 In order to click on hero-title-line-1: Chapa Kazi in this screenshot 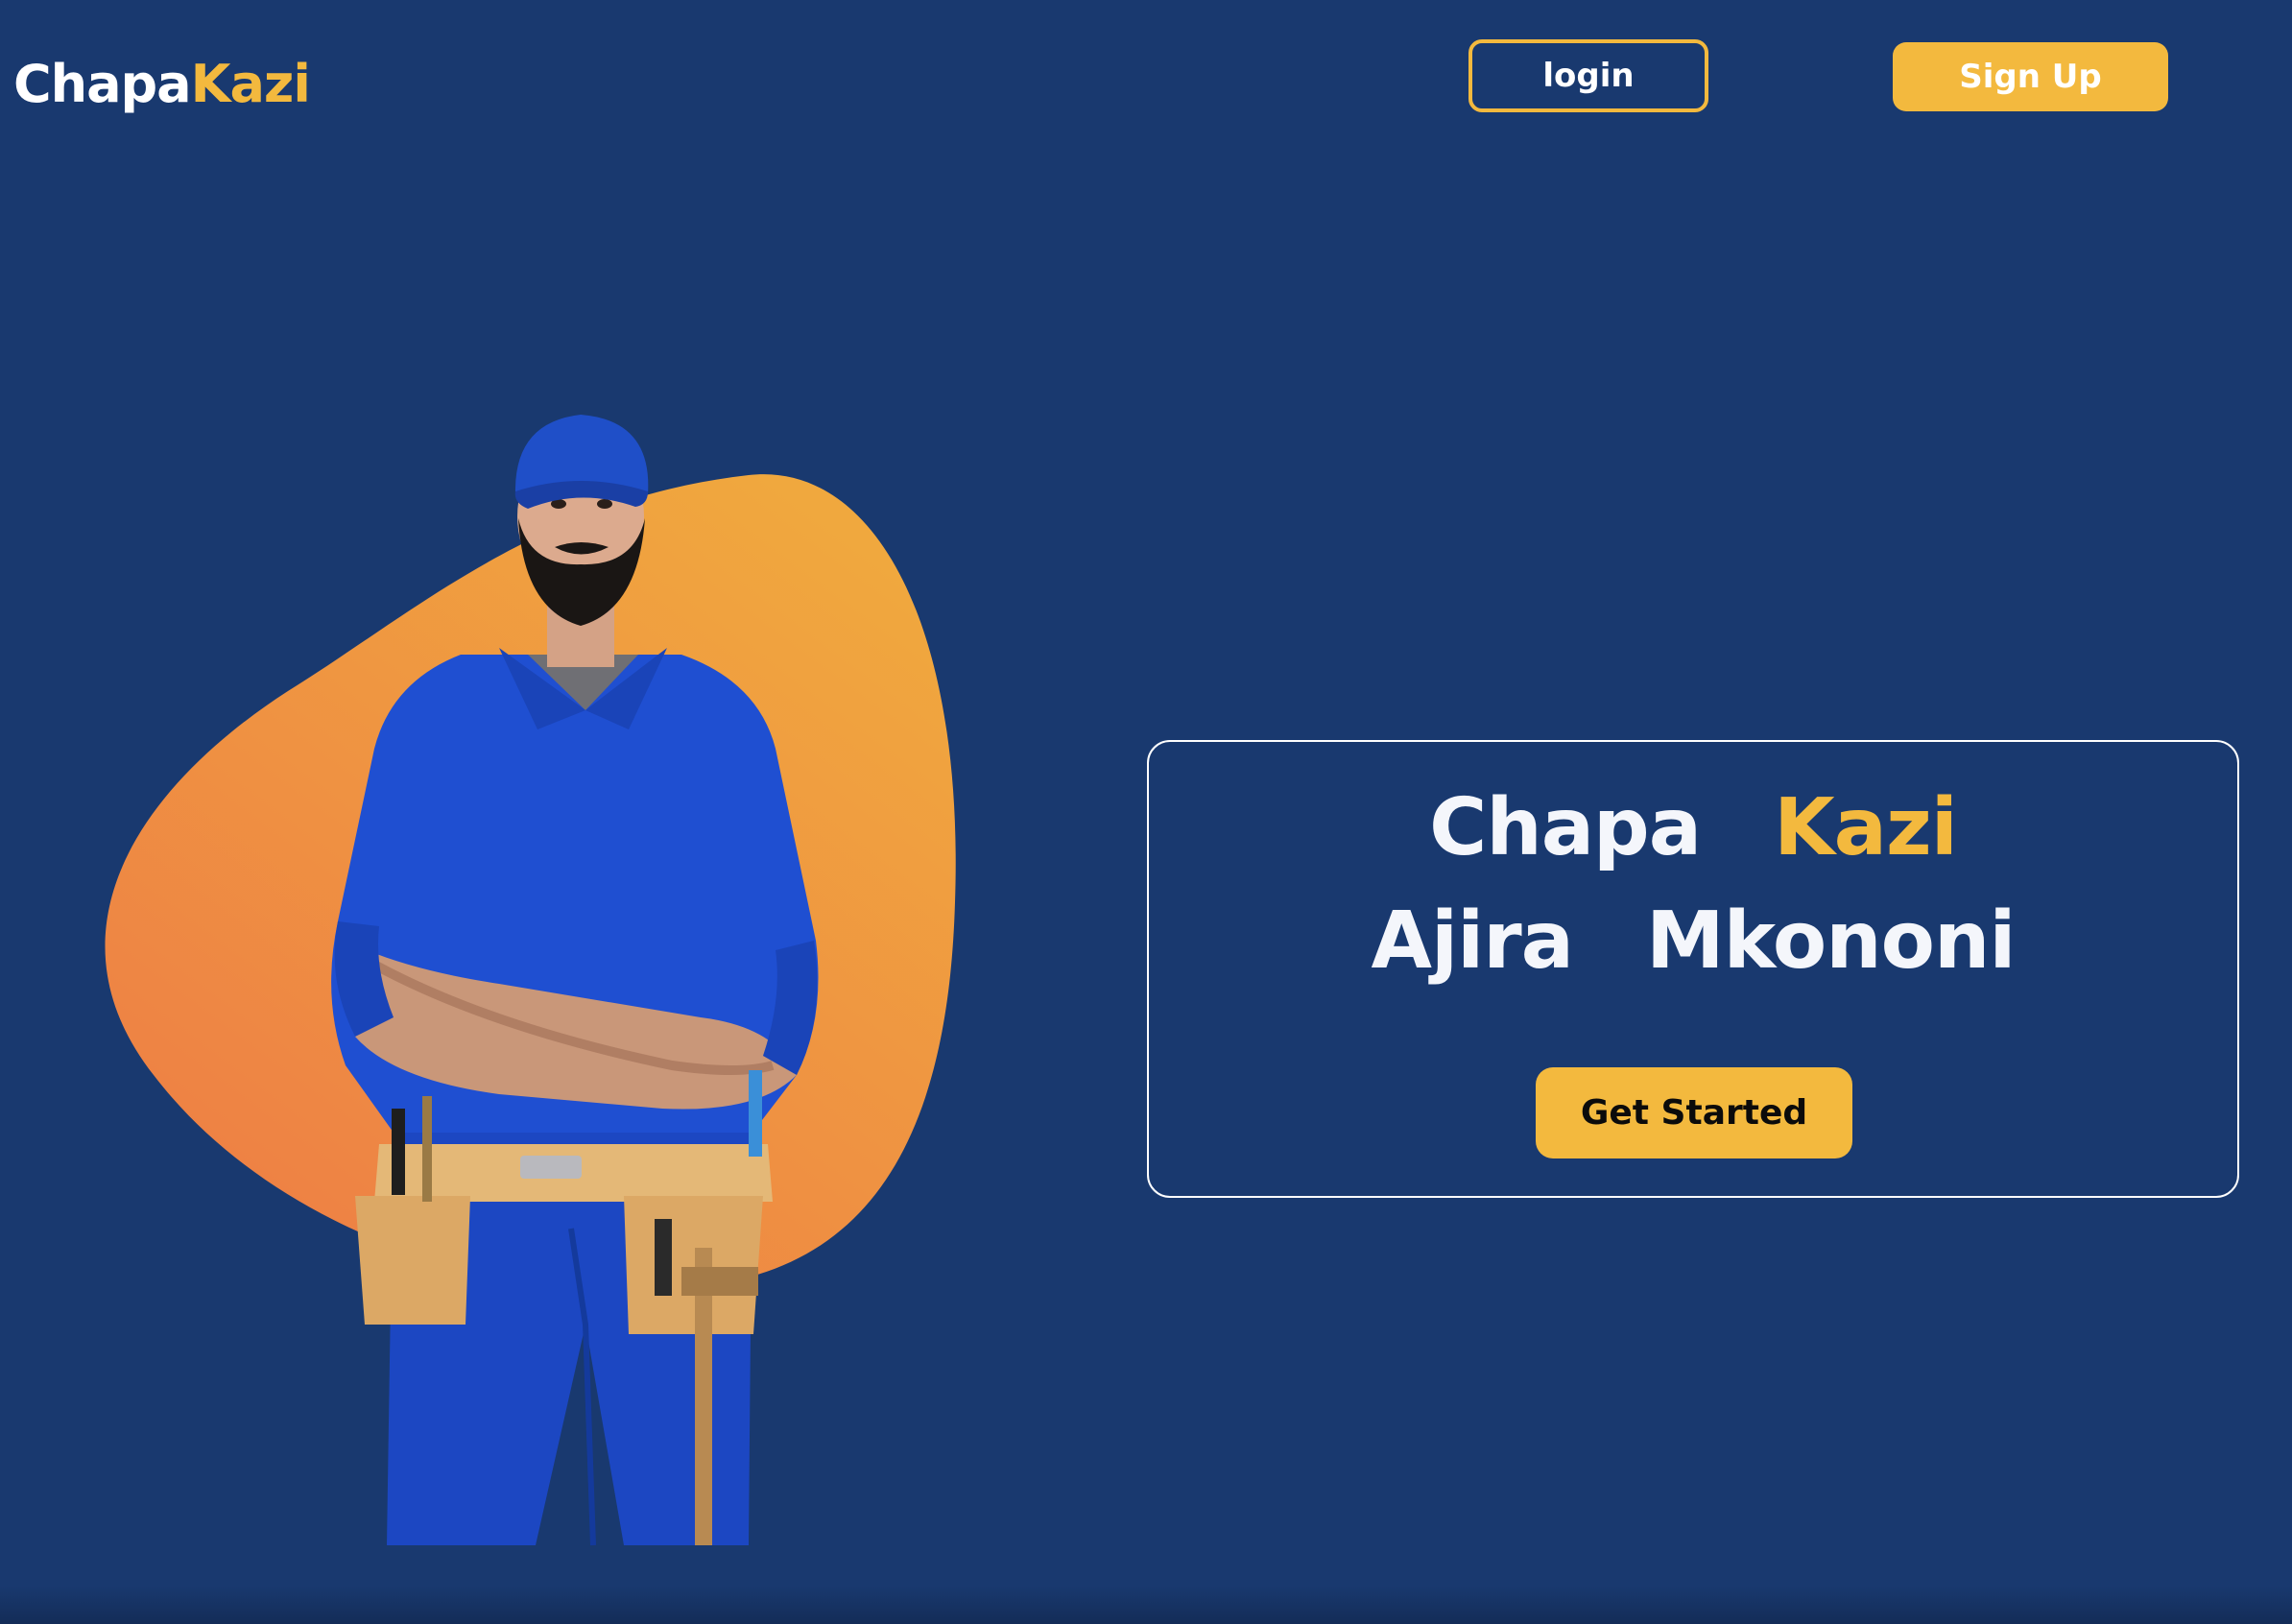, I will do `click(1693, 828)`.